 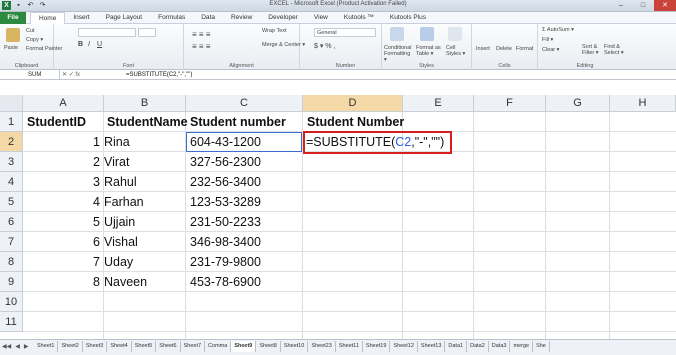 I want to click on cell-a5: 4, so click(x=63, y=202).